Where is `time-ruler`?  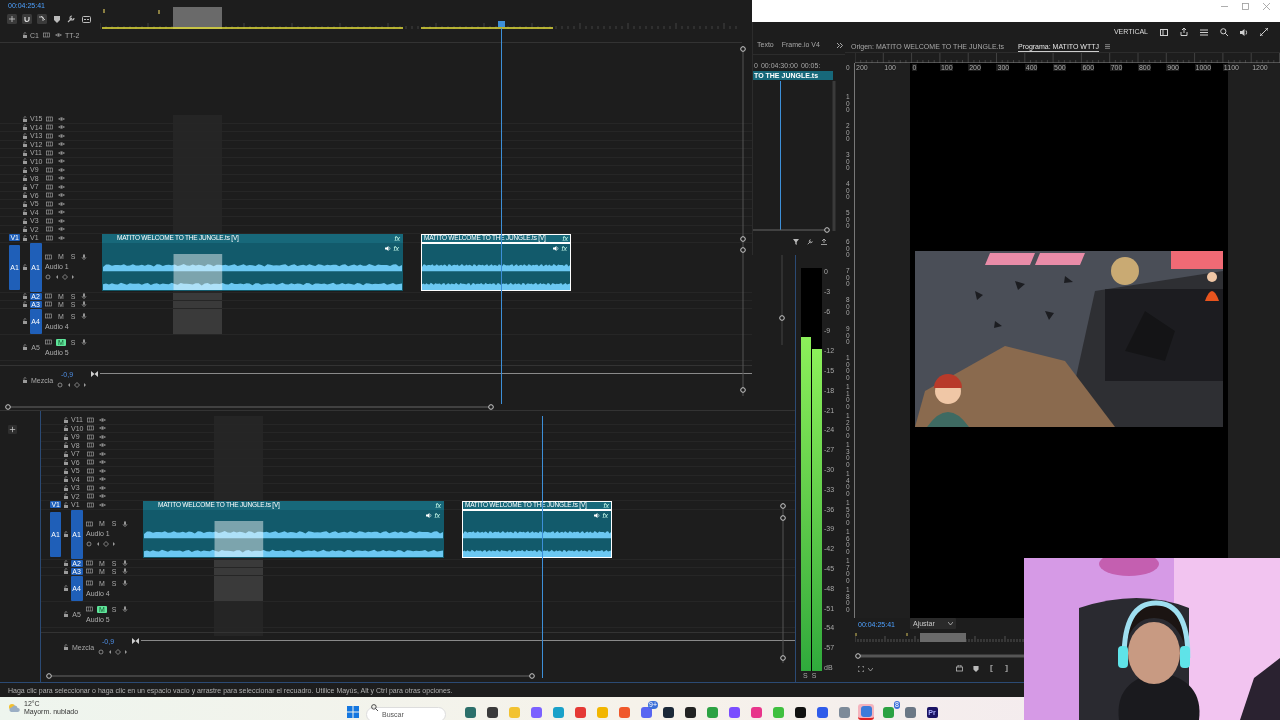 time-ruler is located at coordinates (420, 18).